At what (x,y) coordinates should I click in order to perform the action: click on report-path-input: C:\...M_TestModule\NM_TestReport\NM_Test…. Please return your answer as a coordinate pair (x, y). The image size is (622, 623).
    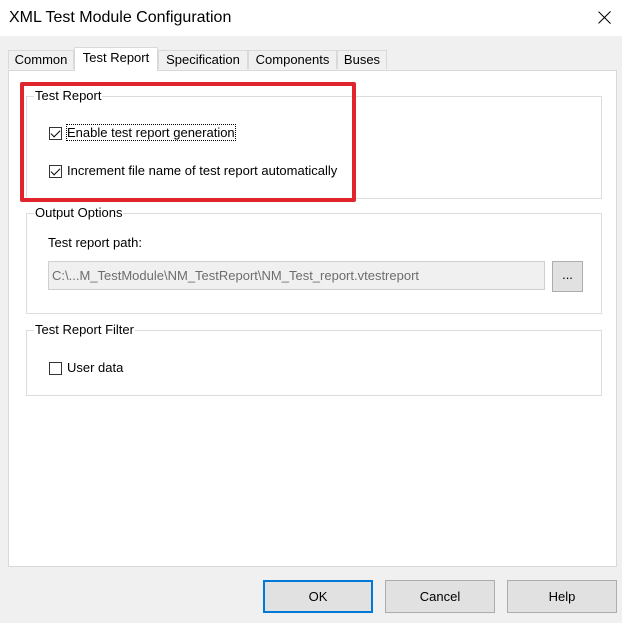
    Looking at the image, I should click on (296, 275).